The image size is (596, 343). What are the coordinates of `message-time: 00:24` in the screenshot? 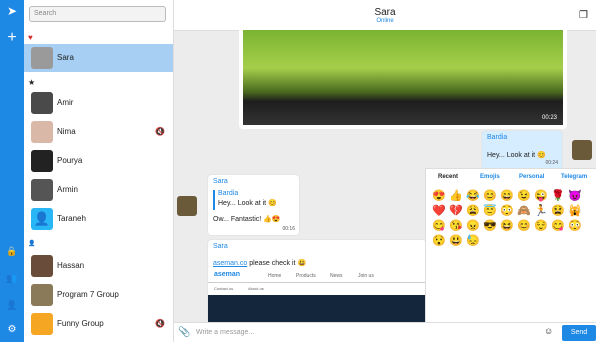 It's located at (551, 163).